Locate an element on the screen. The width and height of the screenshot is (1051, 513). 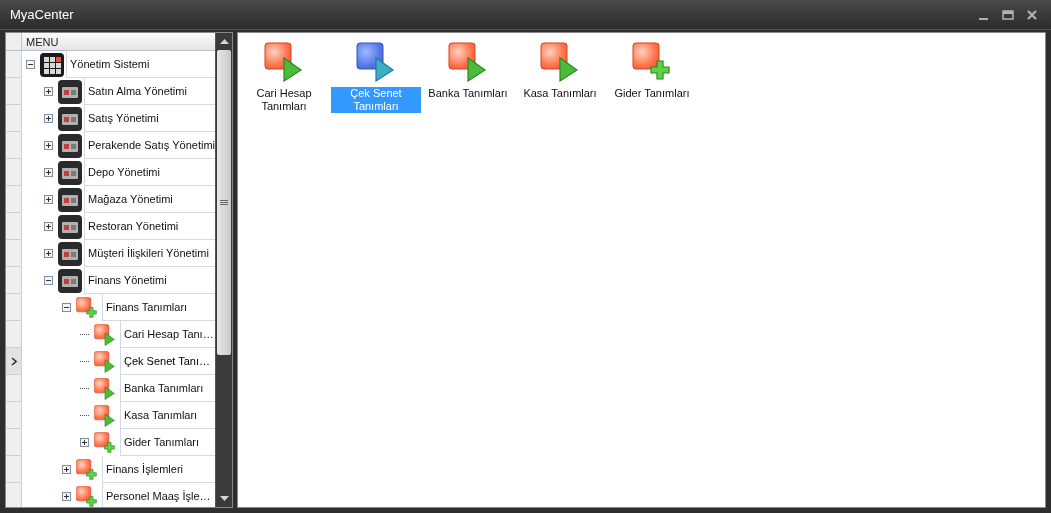
column-header: MENU is located at coordinates (118, 41).